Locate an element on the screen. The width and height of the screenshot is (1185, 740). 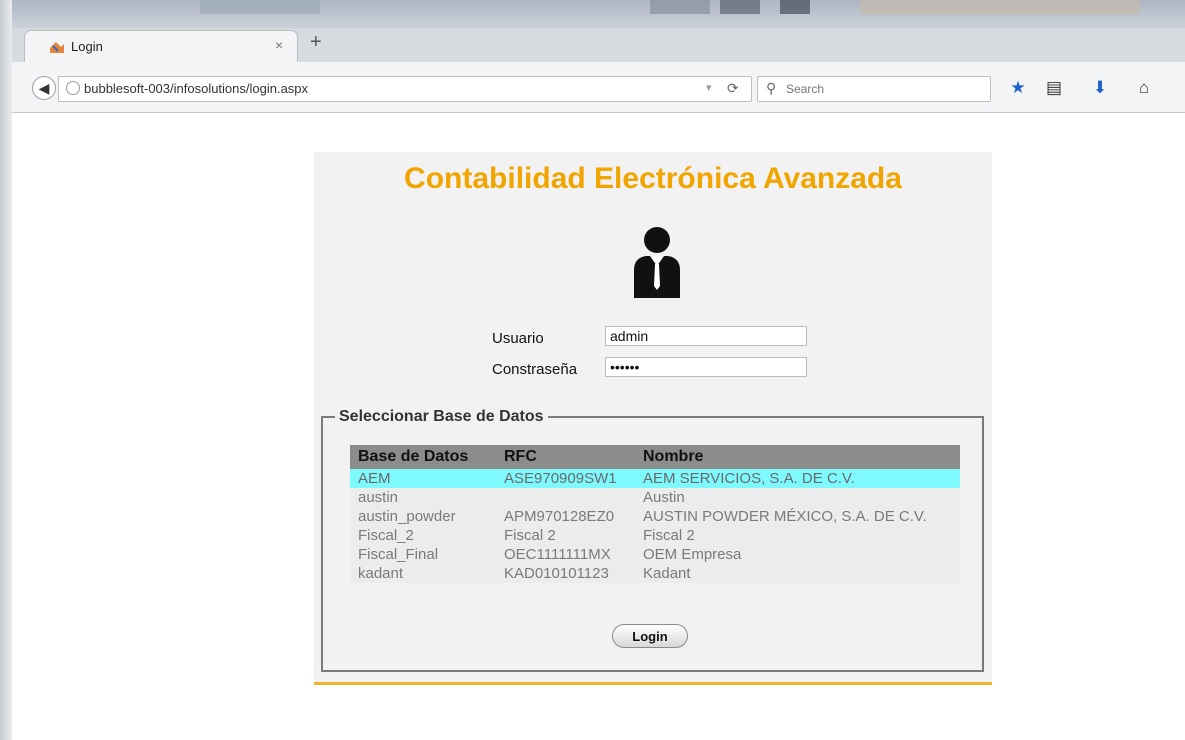
home-icon: ⌂ is located at coordinates (1144, 88).